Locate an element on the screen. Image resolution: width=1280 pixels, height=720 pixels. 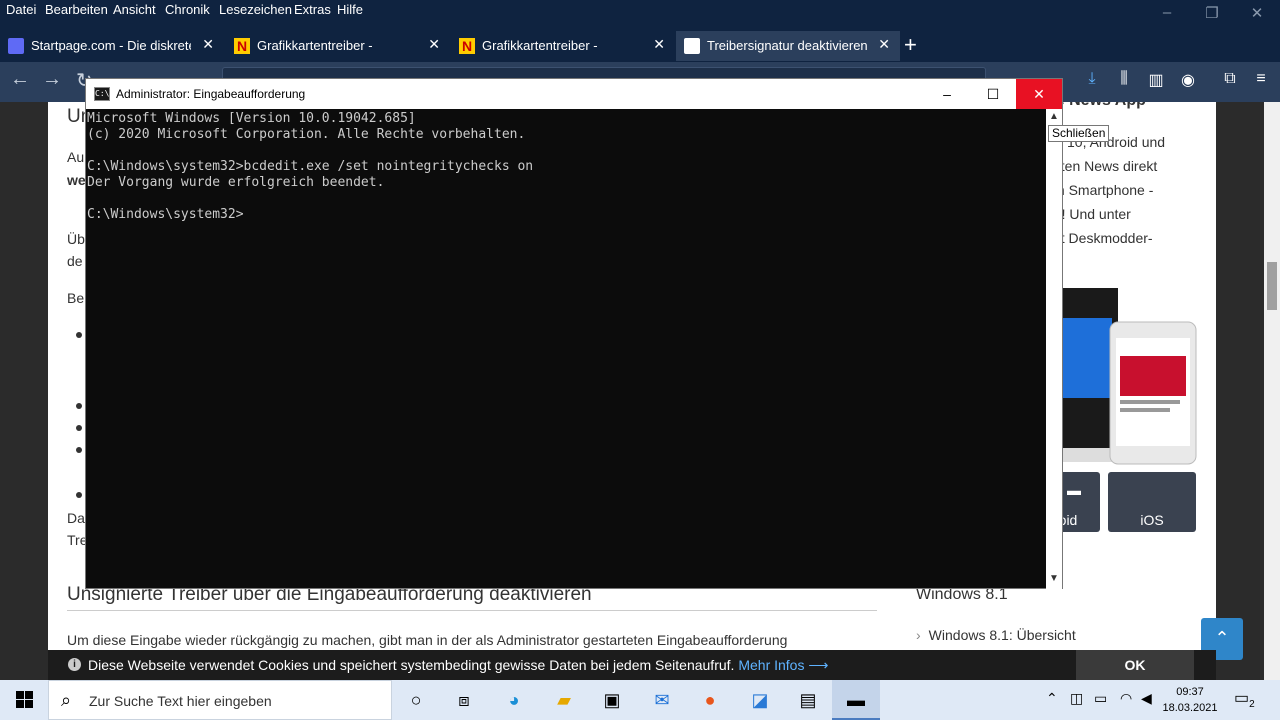
startpage-icon is located at coordinates (16, 46).